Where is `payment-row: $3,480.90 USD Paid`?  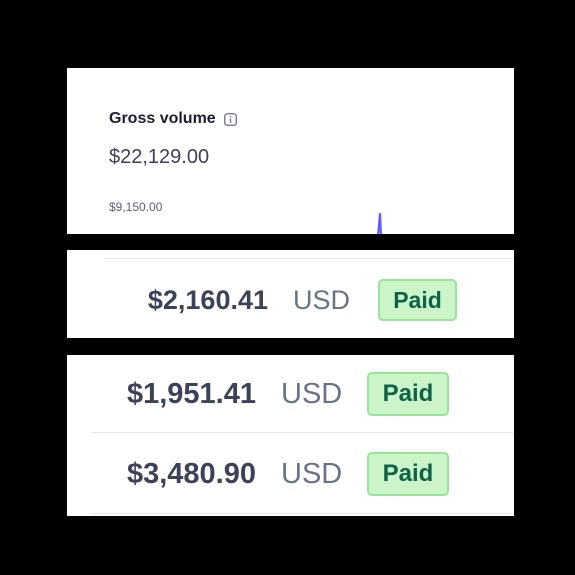 payment-row: $3,480.90 USD Paid is located at coordinates (282, 474).